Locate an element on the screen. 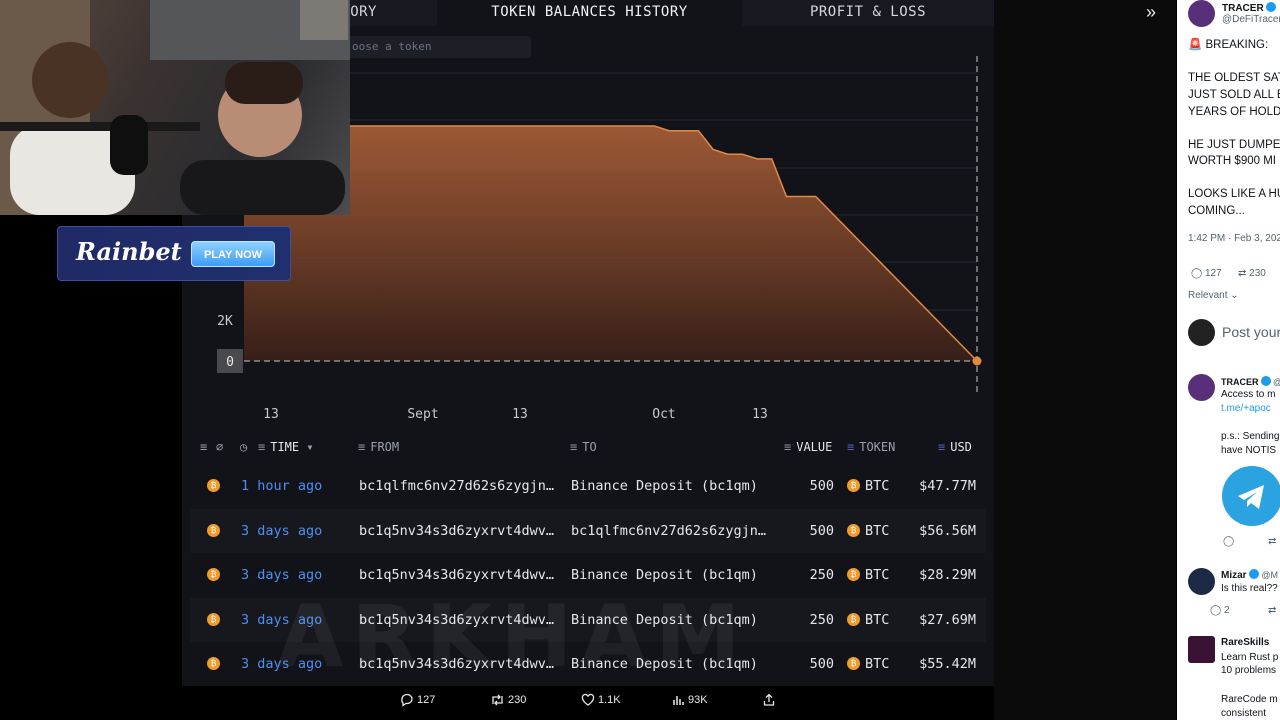  play-now-button: PLAY NOW is located at coordinates (233, 254).